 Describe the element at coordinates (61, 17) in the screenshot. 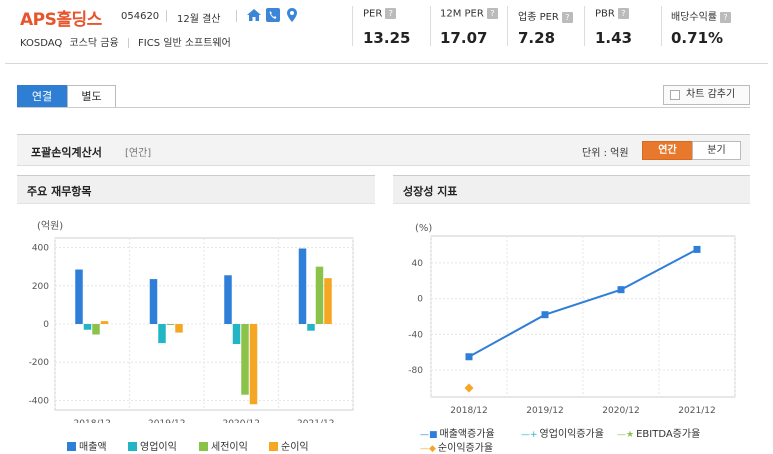

I see `company-name: APS홀딩스` at that location.